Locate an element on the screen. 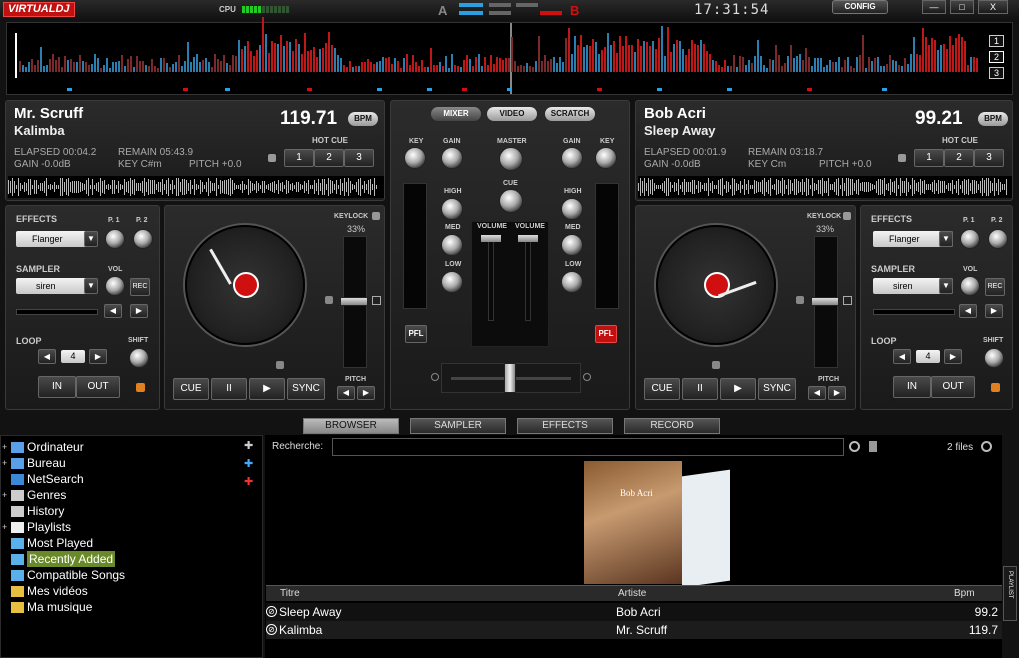 The width and height of the screenshot is (1019, 658). tree-item-netsearch: NetSearch is located at coordinates (47, 479).